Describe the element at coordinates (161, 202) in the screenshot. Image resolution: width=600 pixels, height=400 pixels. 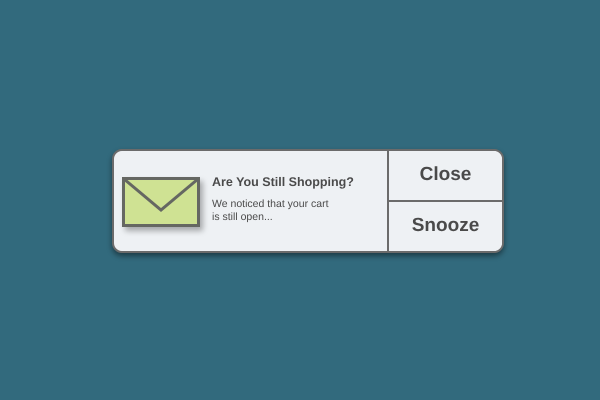
I see `envelope-icon` at that location.